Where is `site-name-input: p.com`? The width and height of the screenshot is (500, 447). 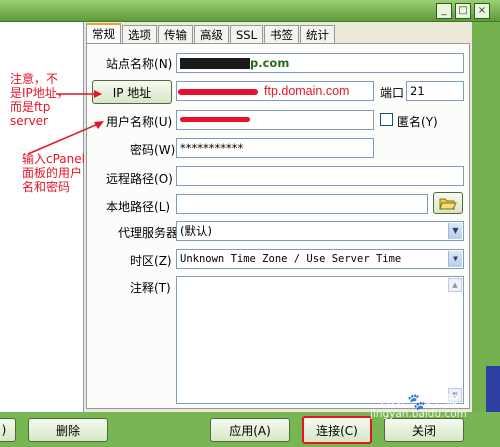
site-name-input: p.com is located at coordinates (320, 63).